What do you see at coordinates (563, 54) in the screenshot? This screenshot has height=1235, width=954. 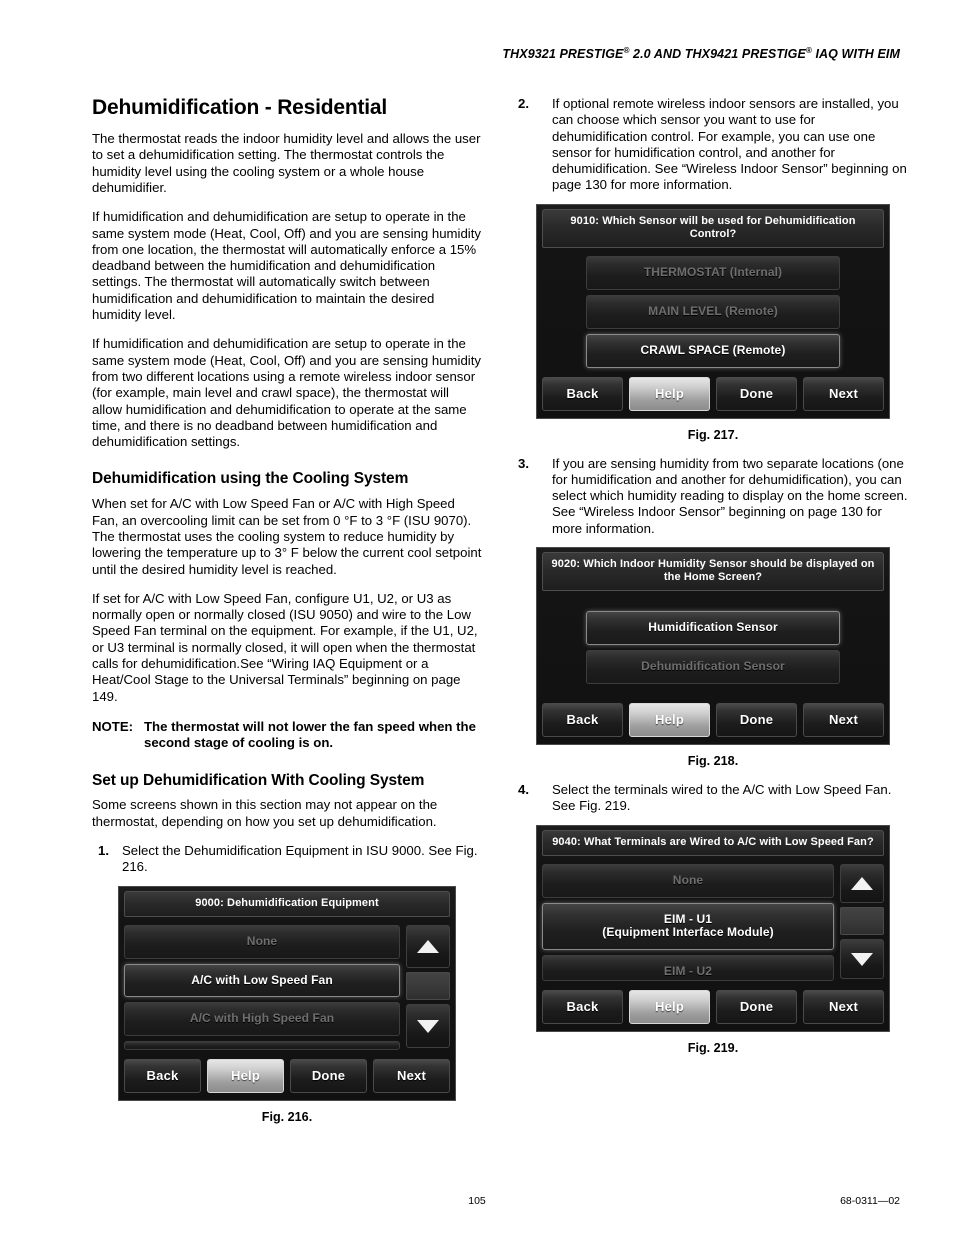 I see `header-model-1: THX9321 PRESTIGE` at bounding box center [563, 54].